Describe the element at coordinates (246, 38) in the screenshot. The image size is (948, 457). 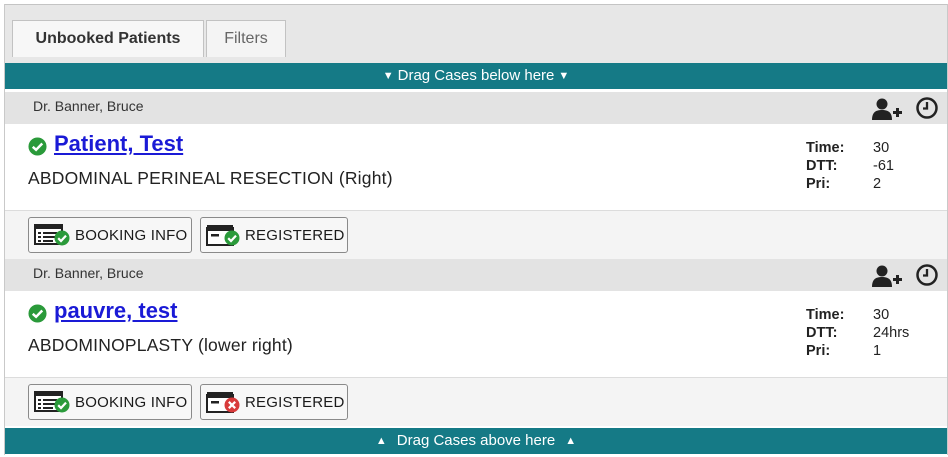
I see `tab-filters: Filters` at that location.